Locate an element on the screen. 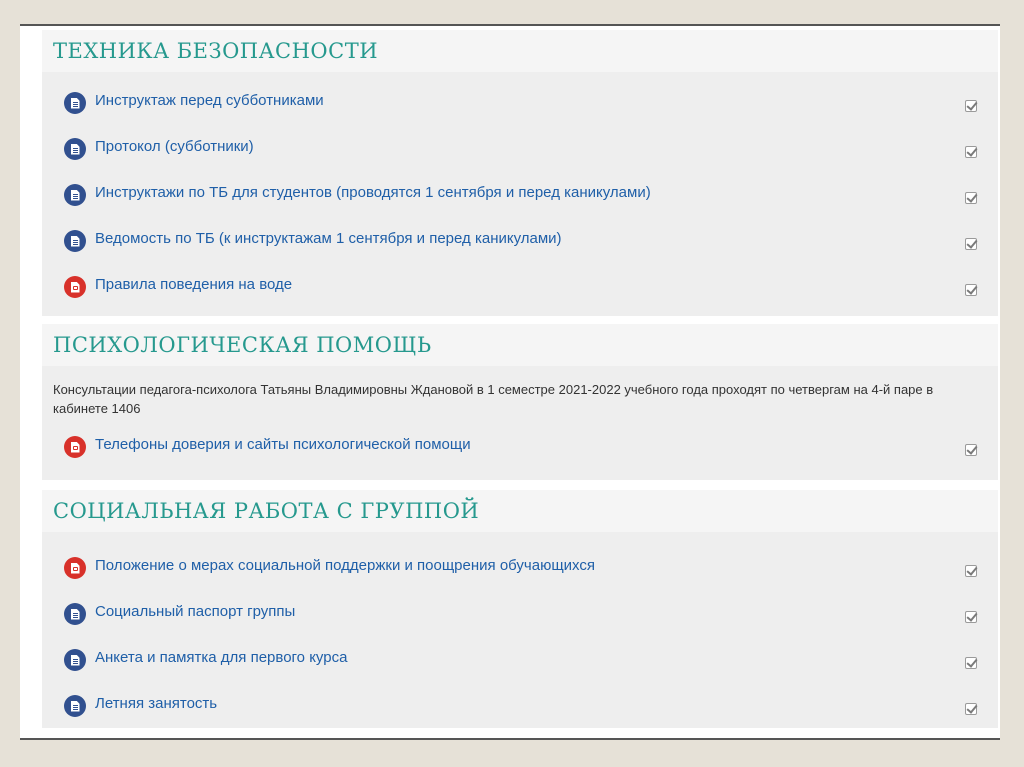 Image resolution: width=1024 pixels, height=767 pixels. section-header: СОЦИАЛЬНАЯ РАБОТА С ГРУППОЙ is located at coordinates (520, 511).